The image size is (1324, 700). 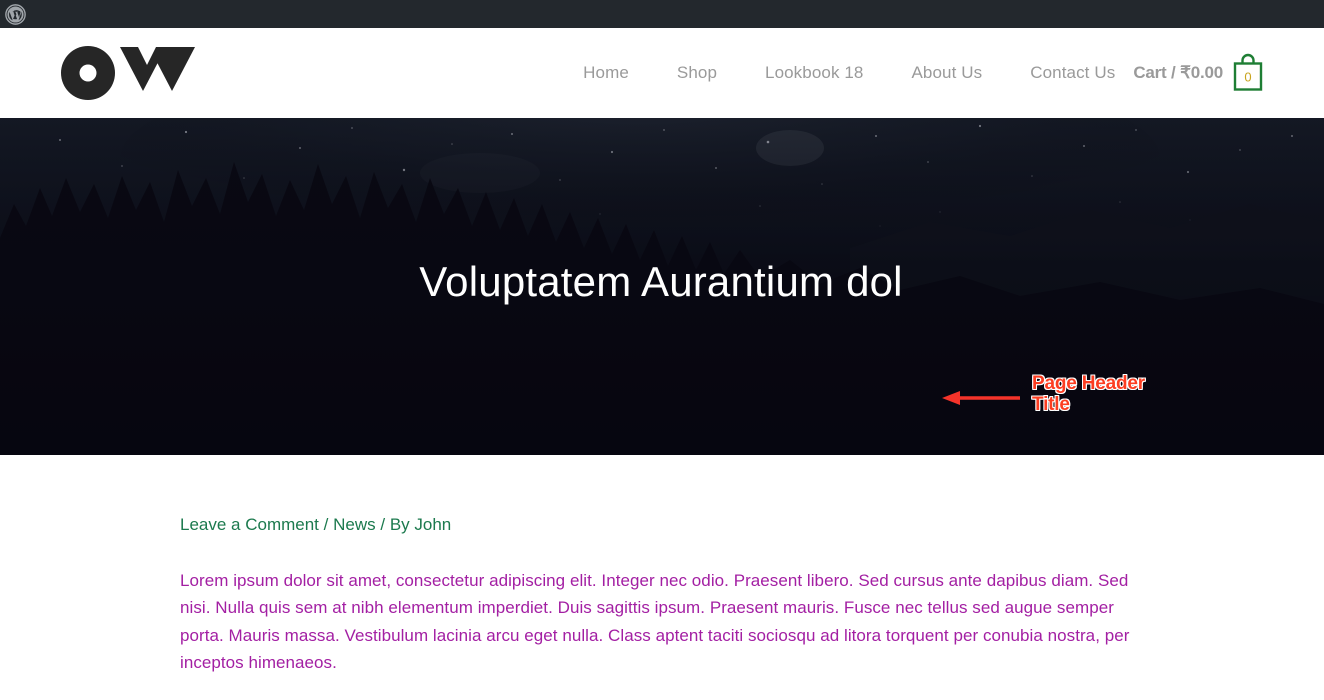 What do you see at coordinates (662, 14) in the screenshot?
I see `wp-admin-bar` at bounding box center [662, 14].